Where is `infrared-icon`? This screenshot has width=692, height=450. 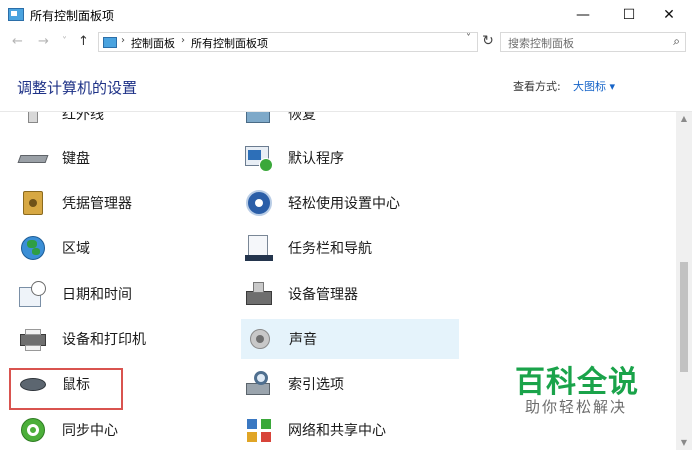 infrared-icon is located at coordinates (33, 120).